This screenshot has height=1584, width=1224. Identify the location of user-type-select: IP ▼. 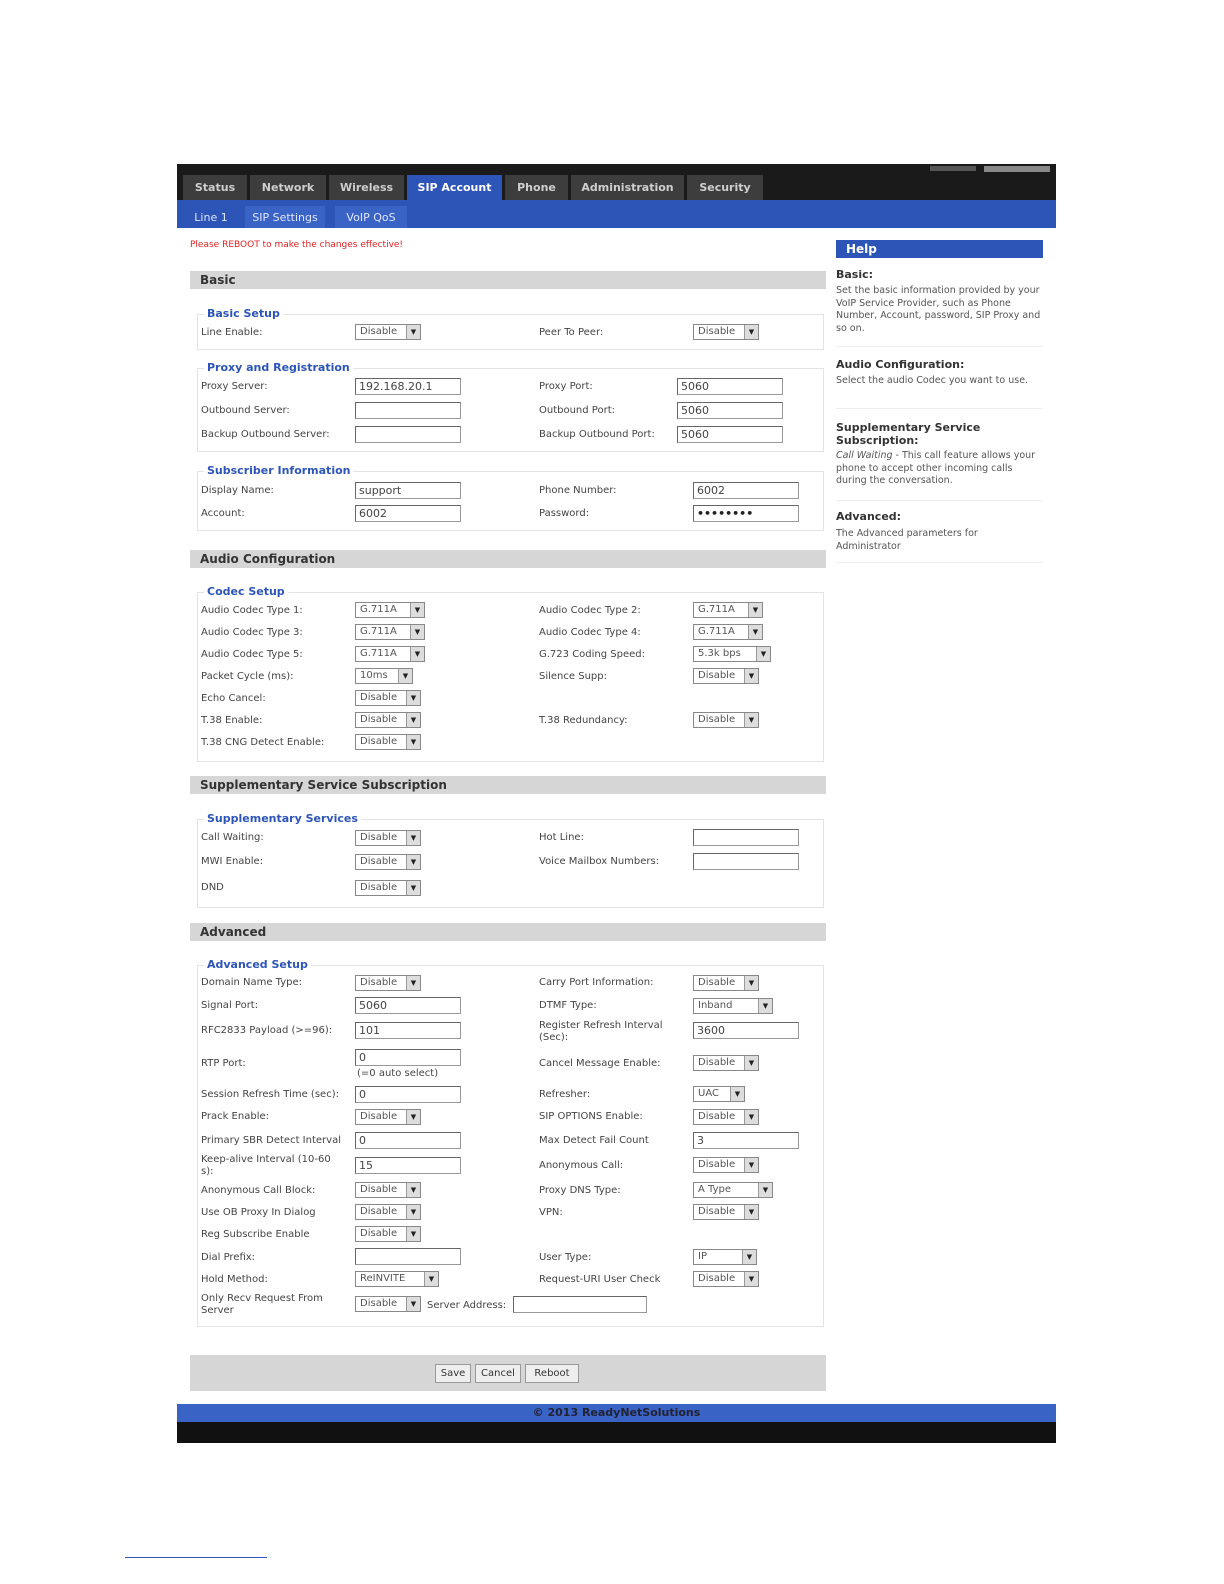
(725, 1257).